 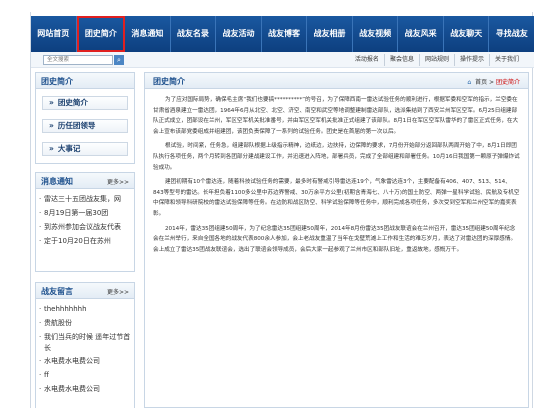 What do you see at coordinates (481, 82) in the screenshot?
I see `breadcrumb-home: 首页` at bounding box center [481, 82].